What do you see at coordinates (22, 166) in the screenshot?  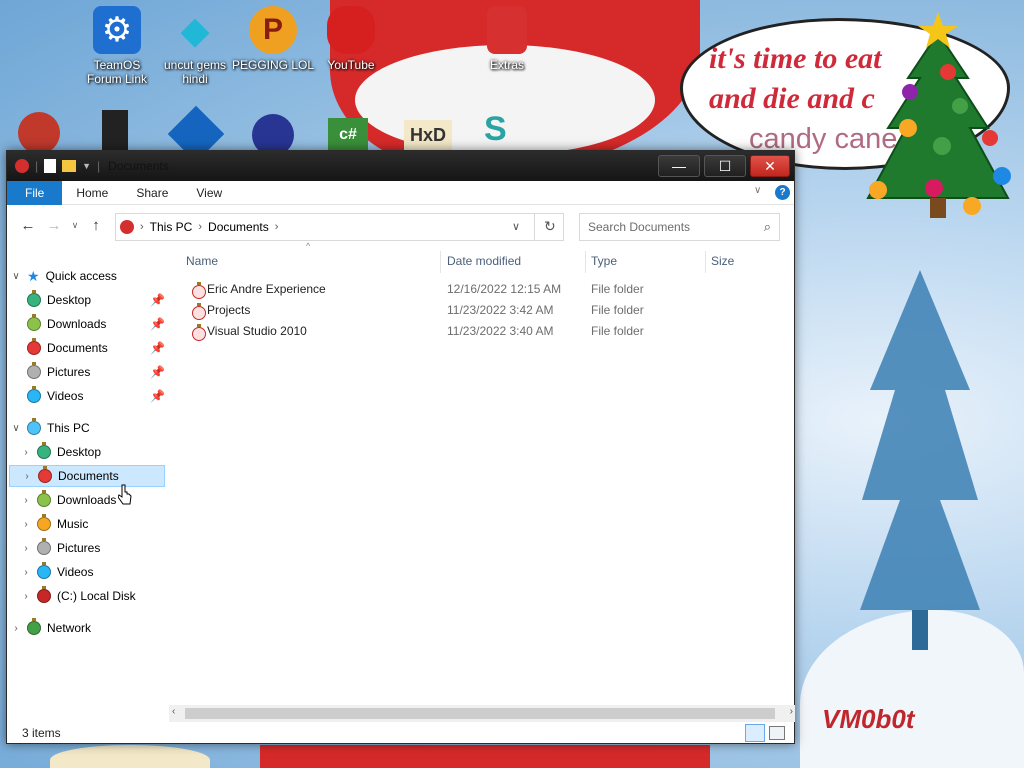 I see `window-app-icon` at bounding box center [22, 166].